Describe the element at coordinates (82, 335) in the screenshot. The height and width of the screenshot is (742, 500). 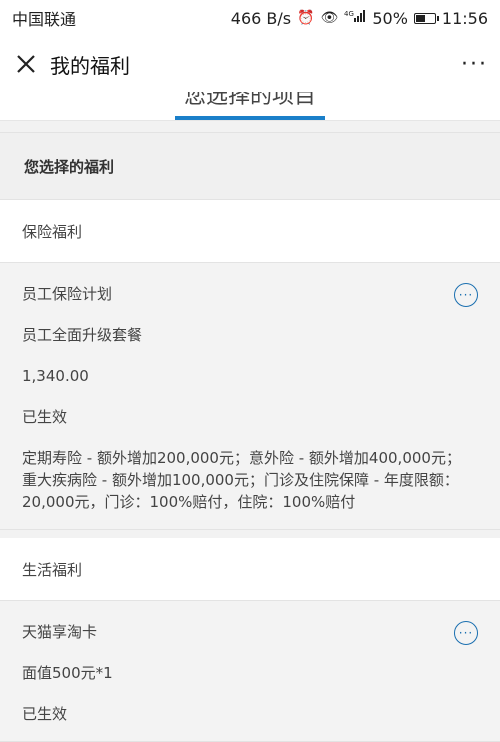
I see `benefit-plan: 员工全面升级套餐` at that location.